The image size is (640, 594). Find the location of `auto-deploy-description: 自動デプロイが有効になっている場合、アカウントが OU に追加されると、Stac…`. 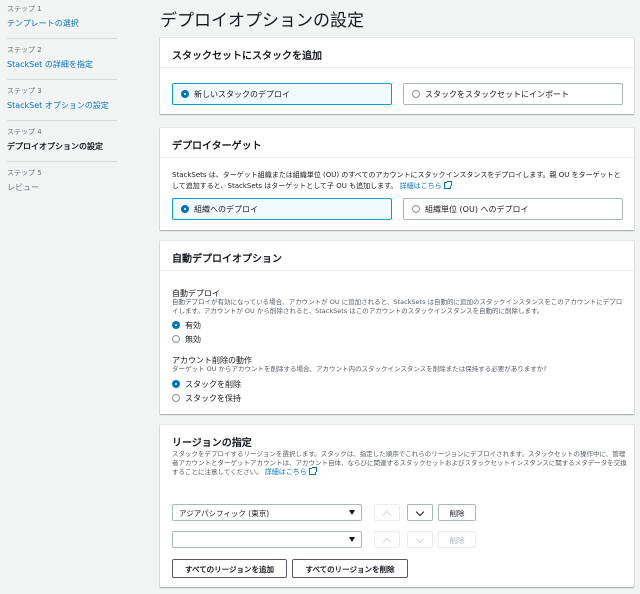

auto-deploy-description: 自動デプロイが有効になっている場合、アカウントが OU に追加されると、Stac… is located at coordinates (397, 306).